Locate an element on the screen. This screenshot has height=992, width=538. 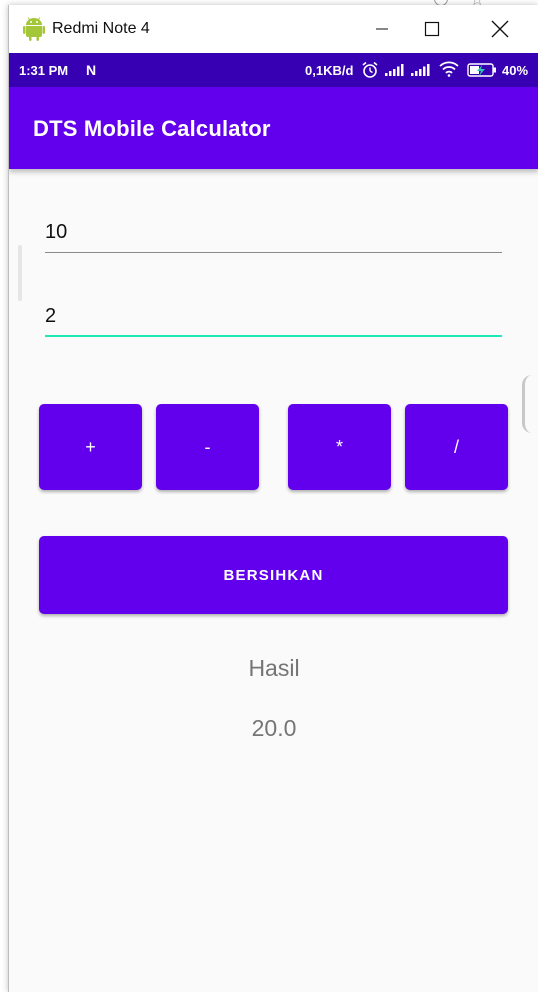
close-button is located at coordinates (500, 29).